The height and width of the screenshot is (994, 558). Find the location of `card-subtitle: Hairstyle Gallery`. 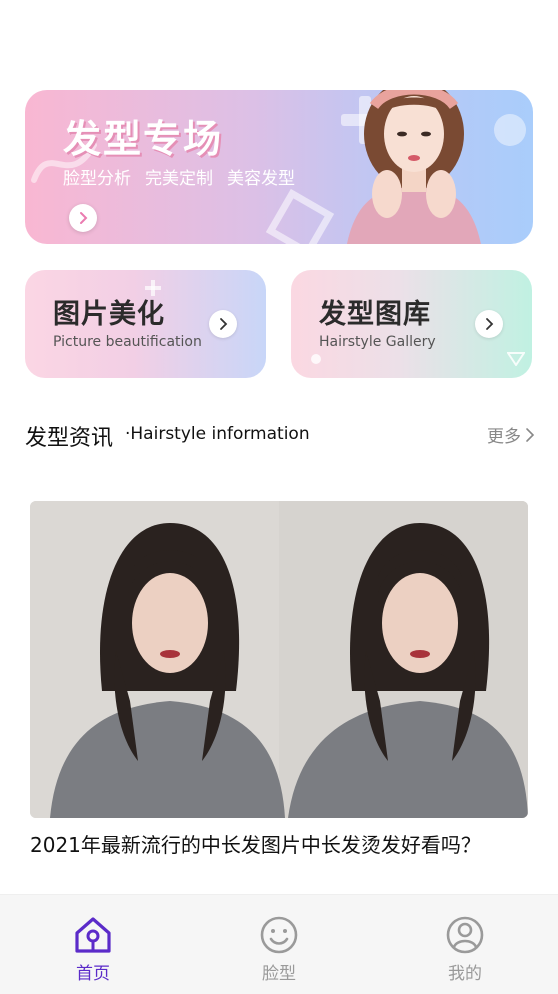

card-subtitle: Hairstyle Gallery is located at coordinates (377, 342).